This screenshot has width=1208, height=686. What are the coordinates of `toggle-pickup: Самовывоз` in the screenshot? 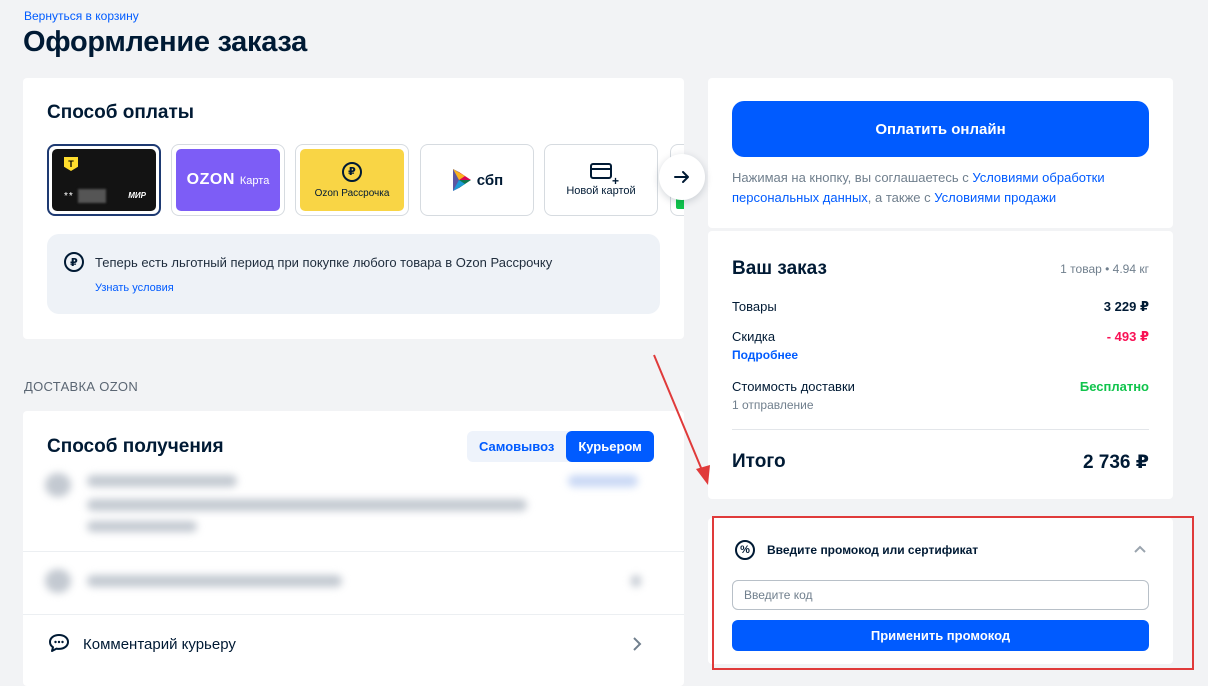 It's located at (516, 446).